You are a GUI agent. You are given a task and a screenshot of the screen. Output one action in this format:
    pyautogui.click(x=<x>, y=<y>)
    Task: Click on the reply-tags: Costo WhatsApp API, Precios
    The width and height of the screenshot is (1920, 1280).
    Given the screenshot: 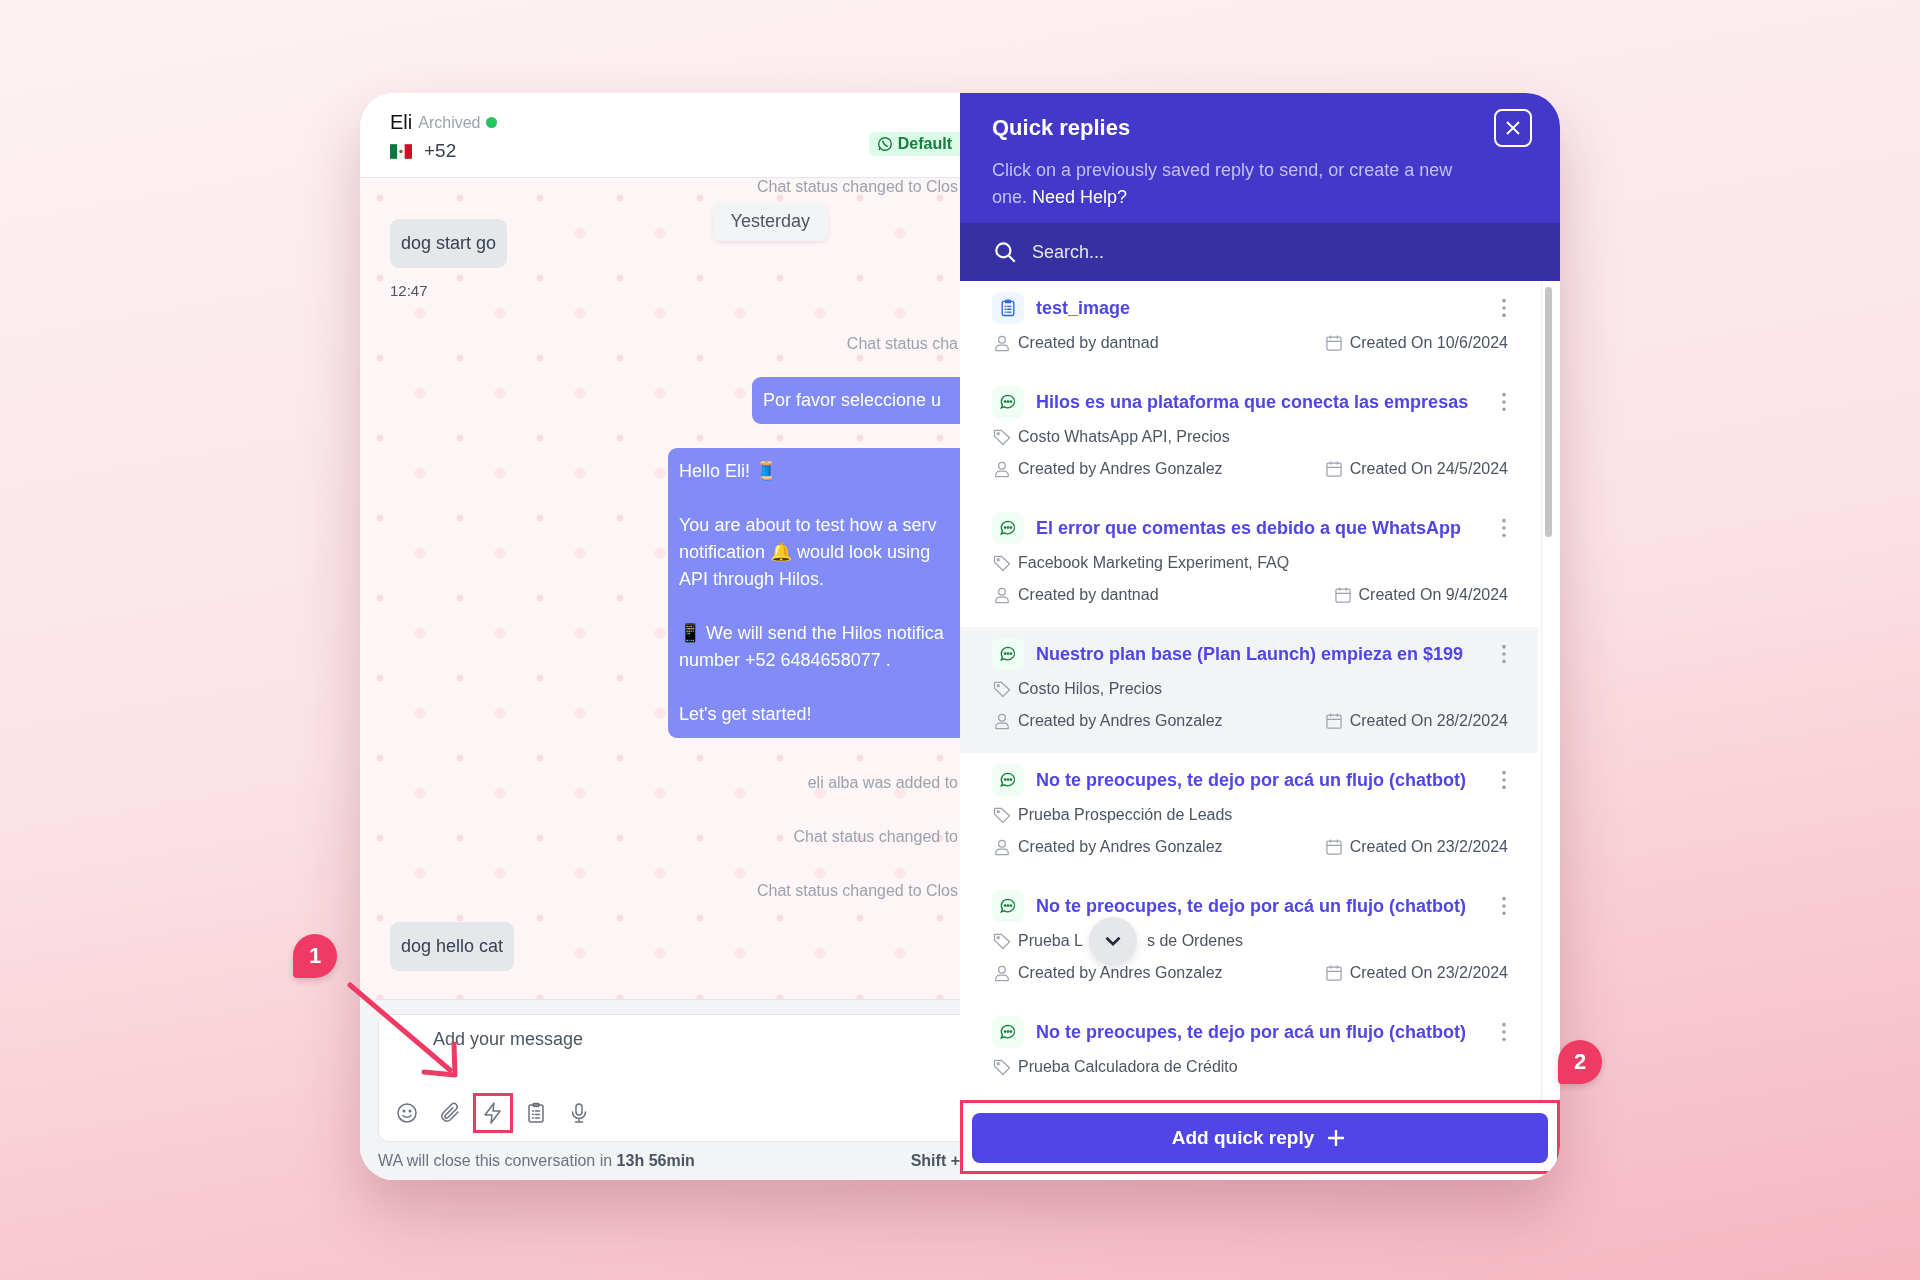 What is the action you would take?
    pyautogui.click(x=1124, y=437)
    